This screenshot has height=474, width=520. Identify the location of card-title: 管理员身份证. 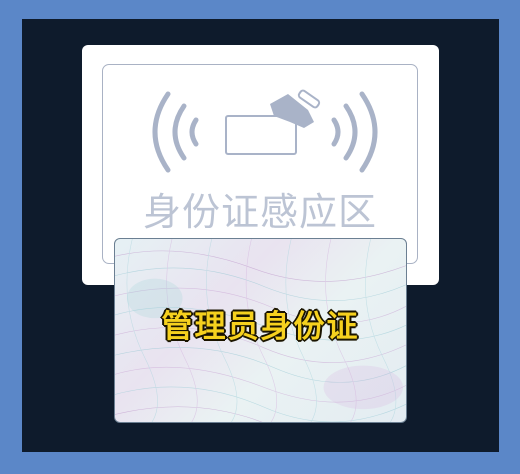
(260, 327).